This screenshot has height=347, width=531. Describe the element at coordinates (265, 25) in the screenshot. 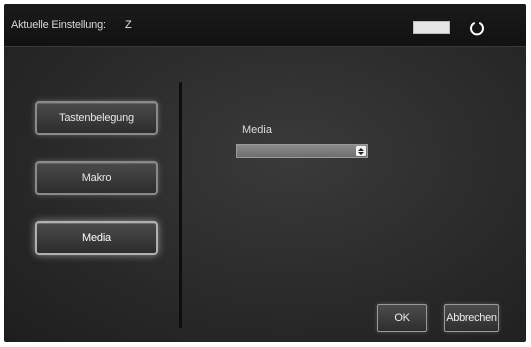

I see `title-bar: Aktuelle Einstellung: Z` at that location.